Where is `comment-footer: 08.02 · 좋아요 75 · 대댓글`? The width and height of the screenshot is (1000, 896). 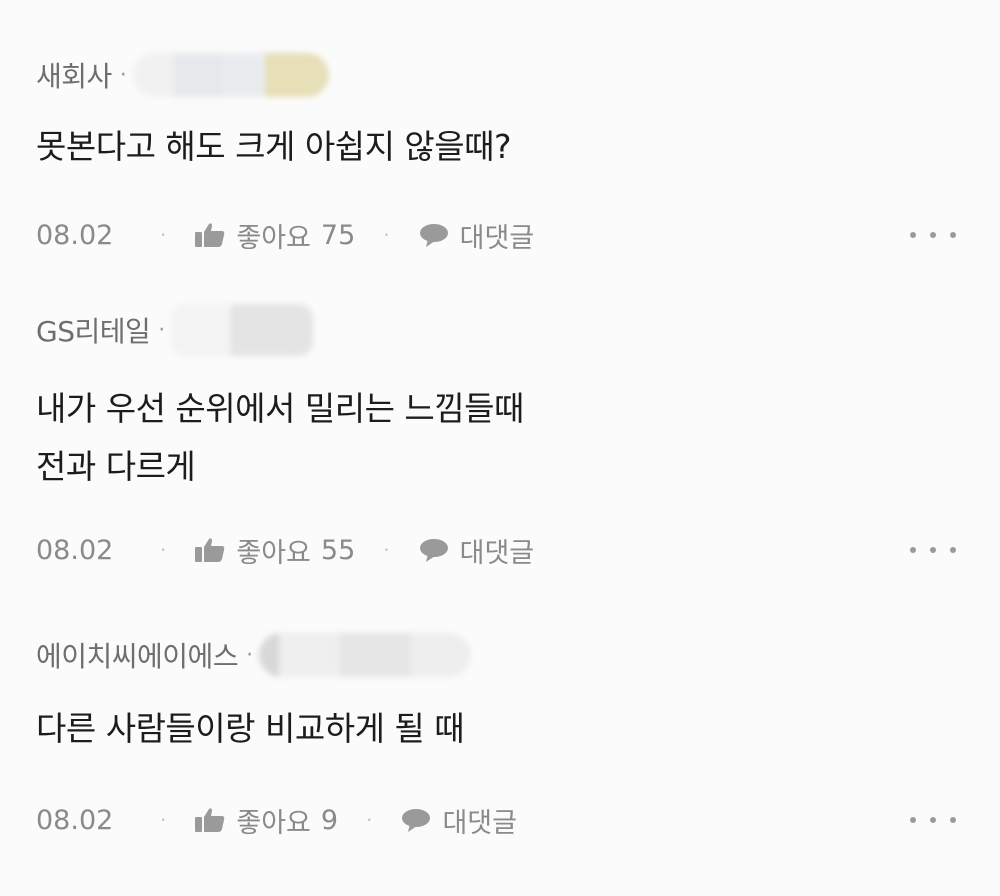 comment-footer: 08.02 · 좋아요 75 · 대댓글 is located at coordinates (496, 235).